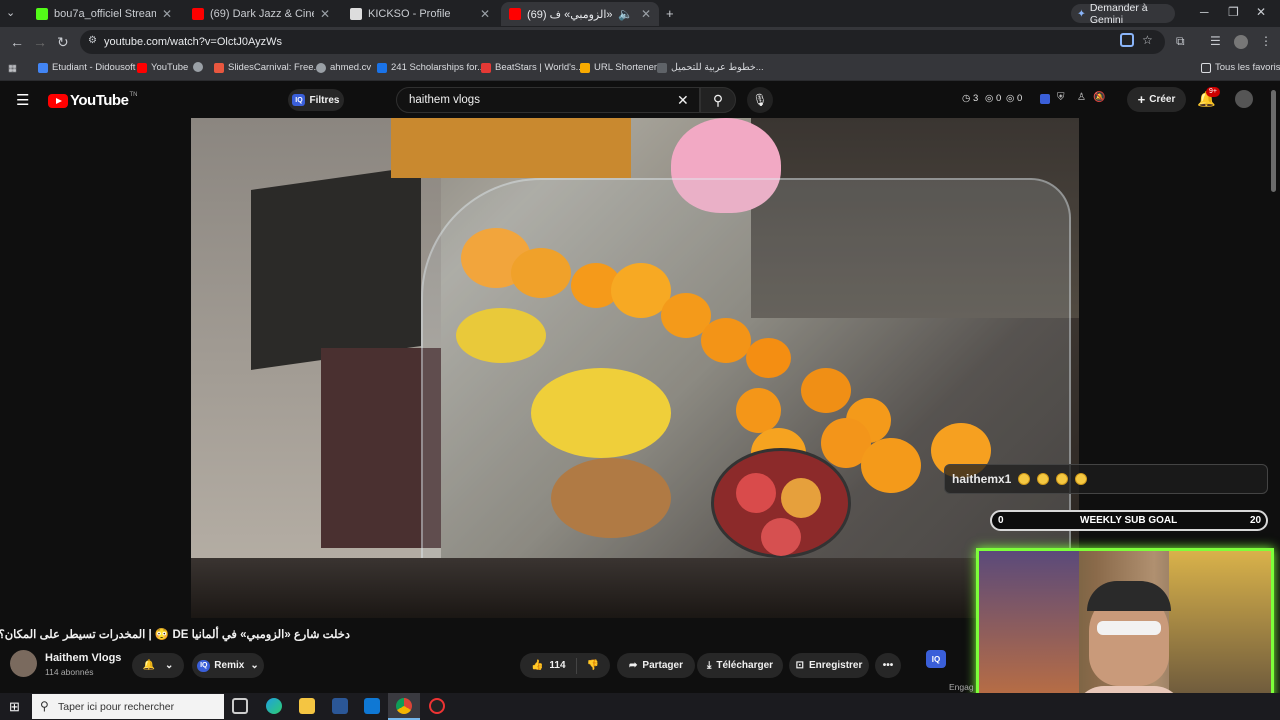 Image resolution: width=1280 pixels, height=720 pixels. I want to click on reading-list-icon: ☰, so click(1215, 41).